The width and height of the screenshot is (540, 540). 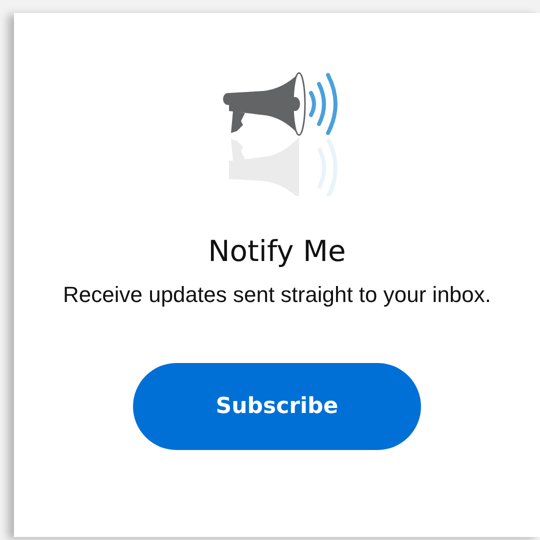 I want to click on subscribe-button: Subscribe, so click(x=277, y=406).